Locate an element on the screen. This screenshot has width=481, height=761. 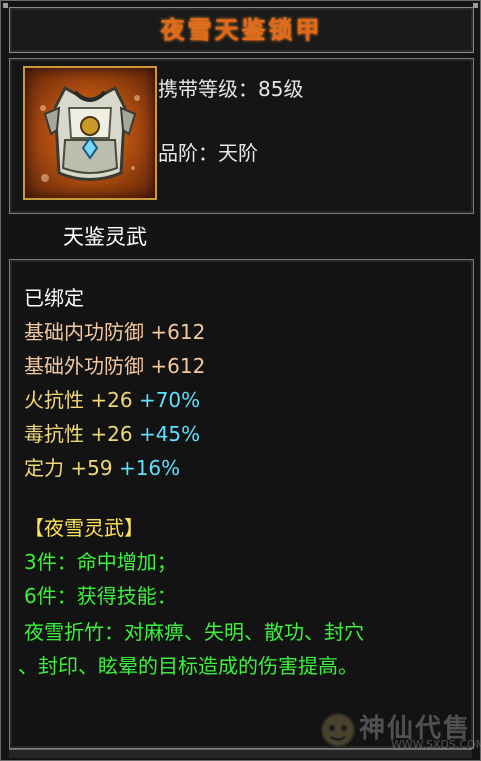
stat-percent: +45% is located at coordinates (169, 434).